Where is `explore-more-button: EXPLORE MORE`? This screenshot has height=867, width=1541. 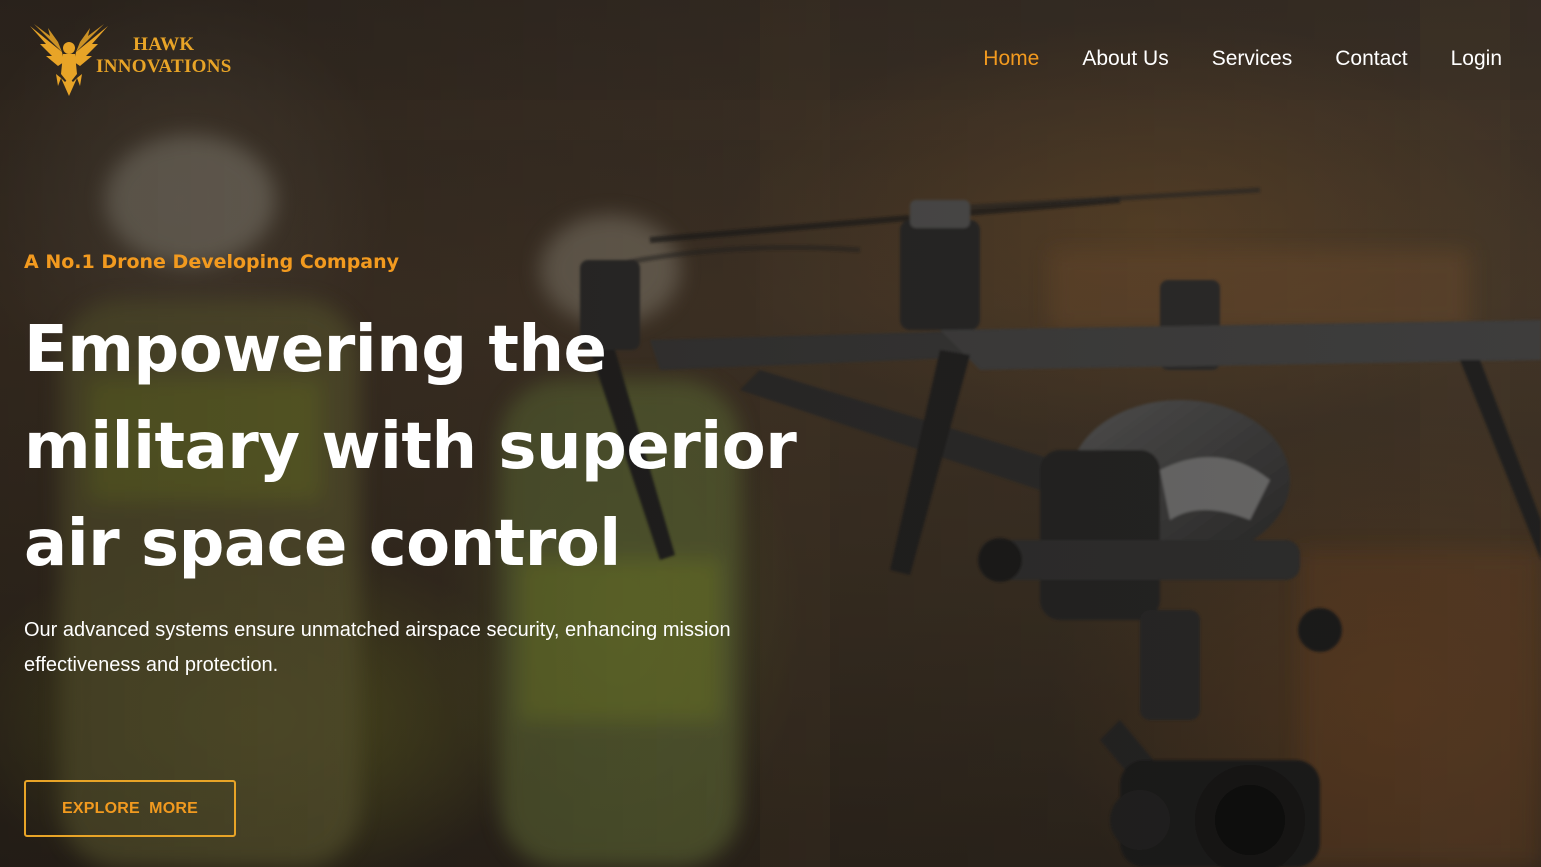 explore-more-button: EXPLORE MORE is located at coordinates (130, 808).